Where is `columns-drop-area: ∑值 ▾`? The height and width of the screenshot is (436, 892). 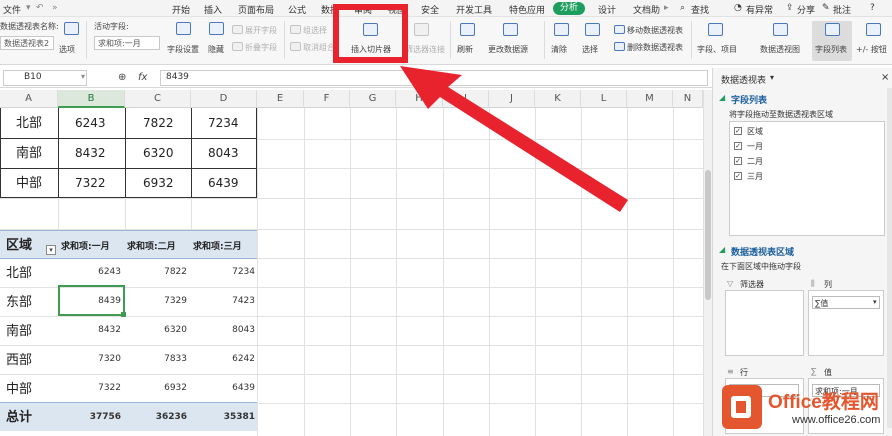
columns-drop-area: ∑值 ▾ is located at coordinates (846, 323).